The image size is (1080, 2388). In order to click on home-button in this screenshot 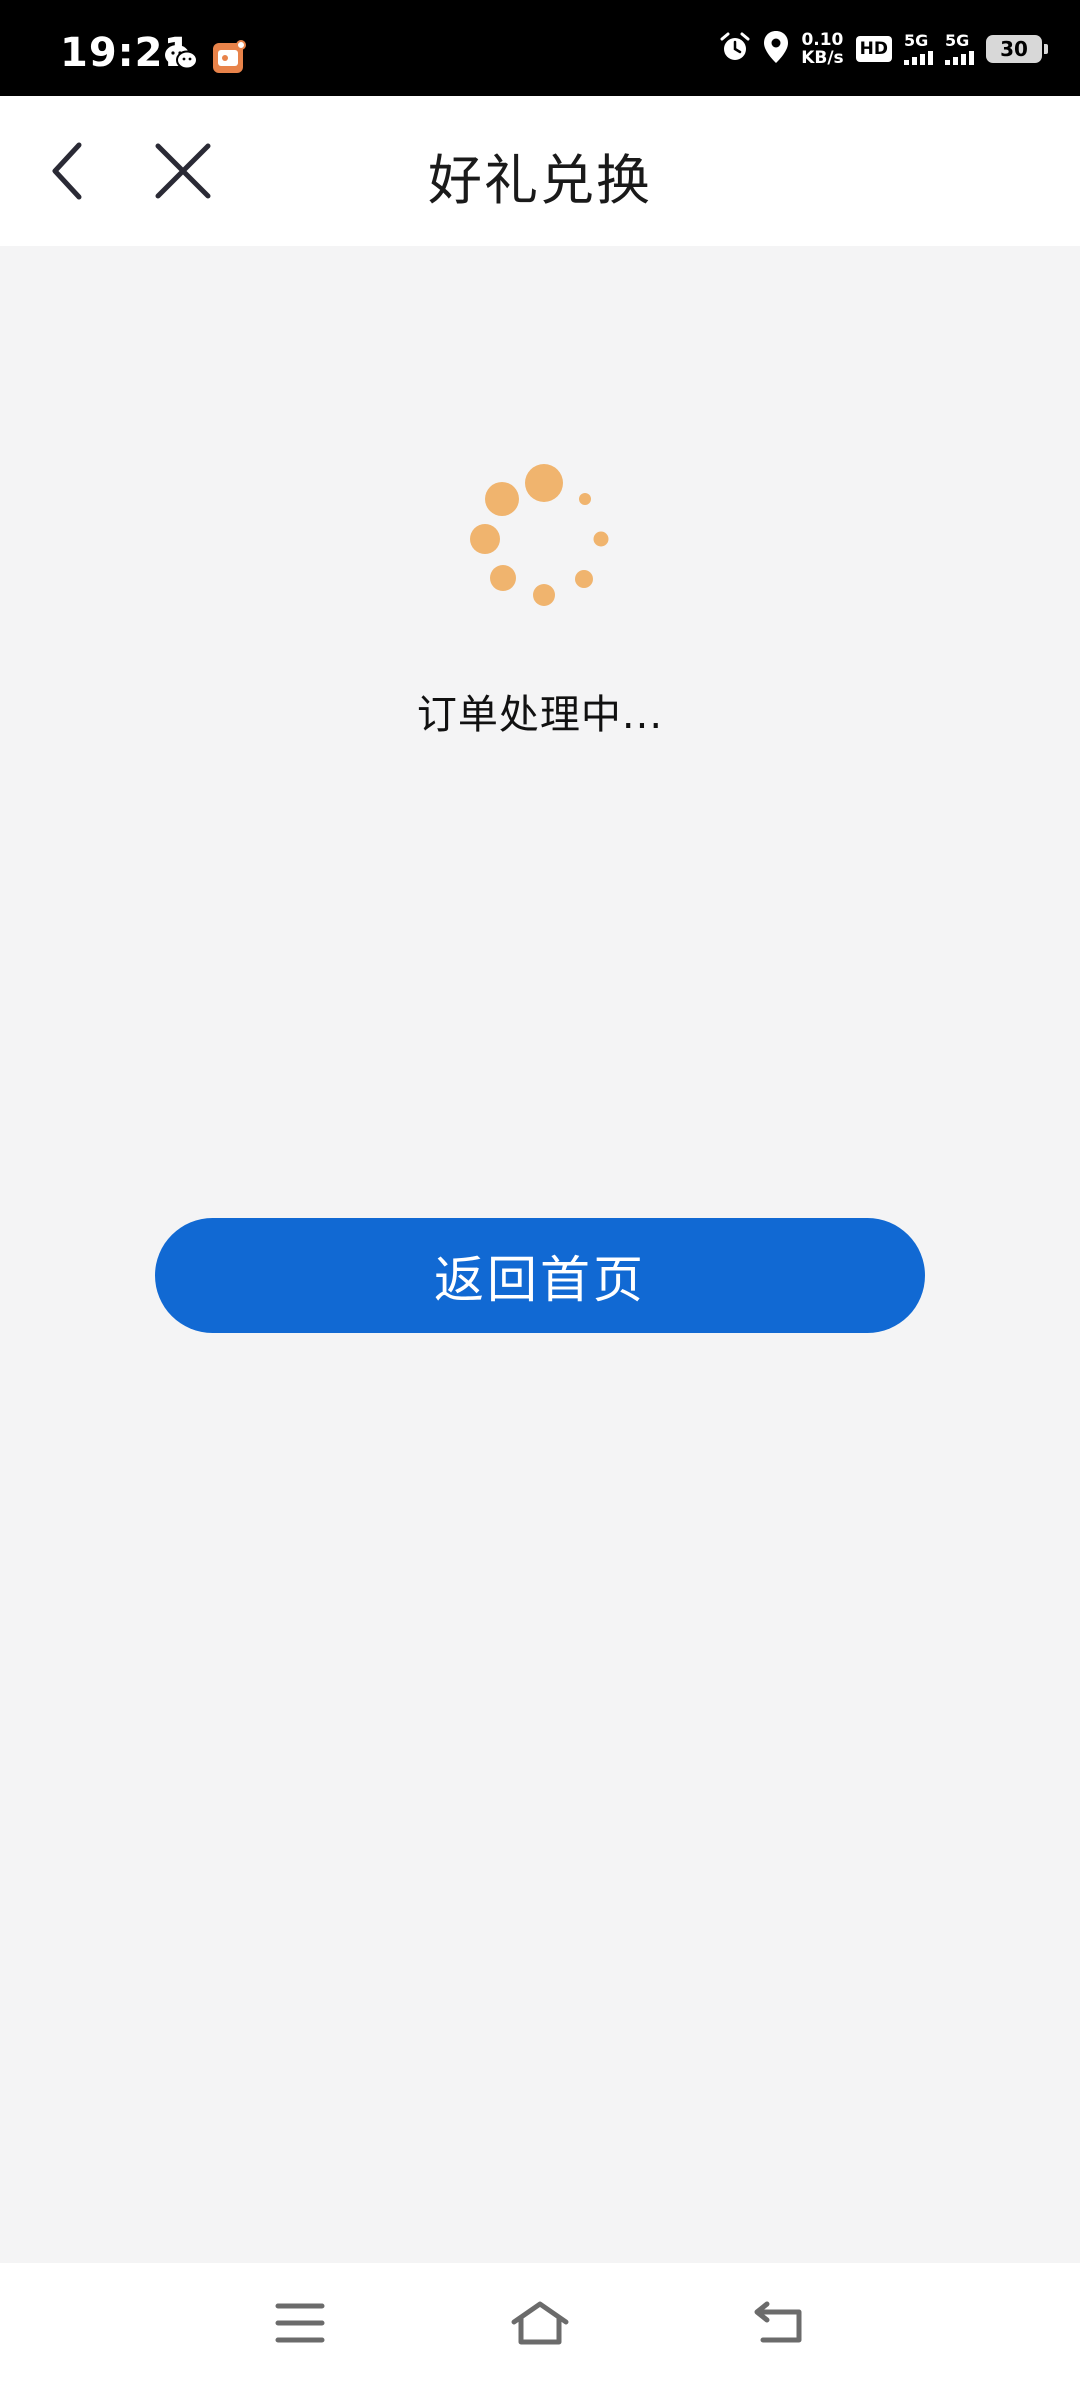, I will do `click(540, 2323)`.